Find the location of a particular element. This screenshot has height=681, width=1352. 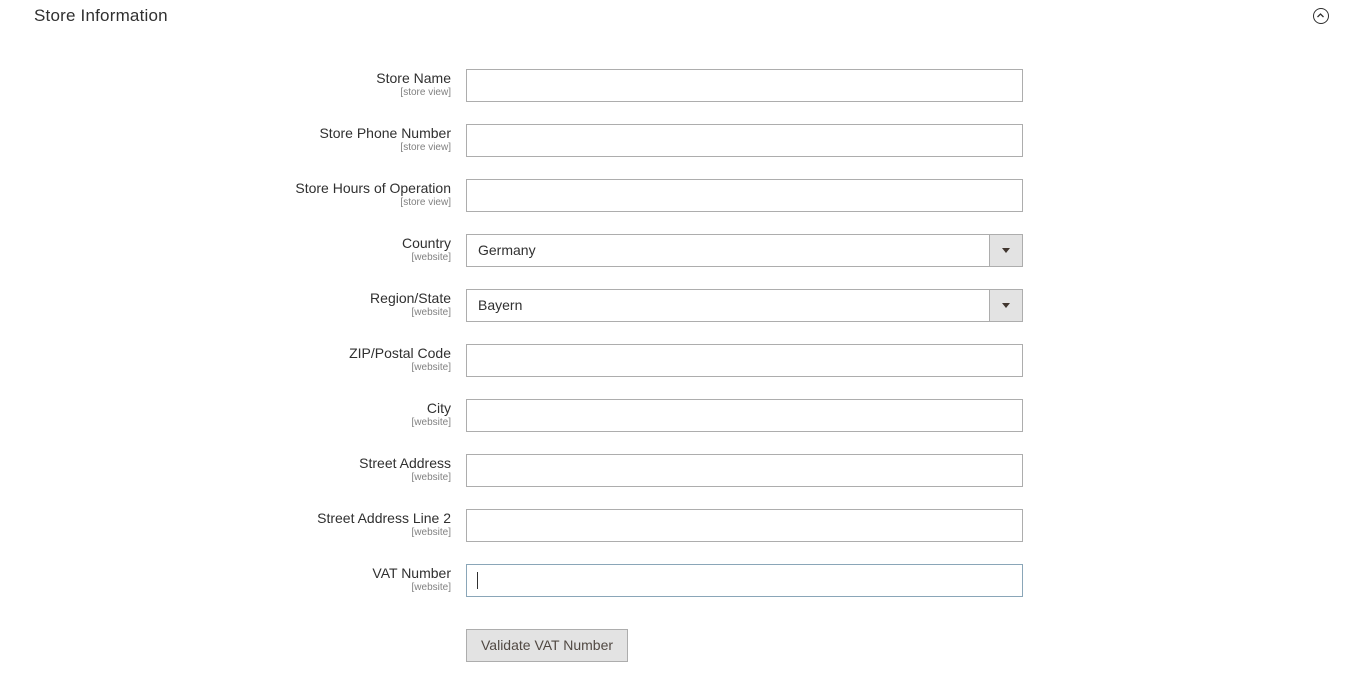

street1-label: Street Address is located at coordinates (405, 463).